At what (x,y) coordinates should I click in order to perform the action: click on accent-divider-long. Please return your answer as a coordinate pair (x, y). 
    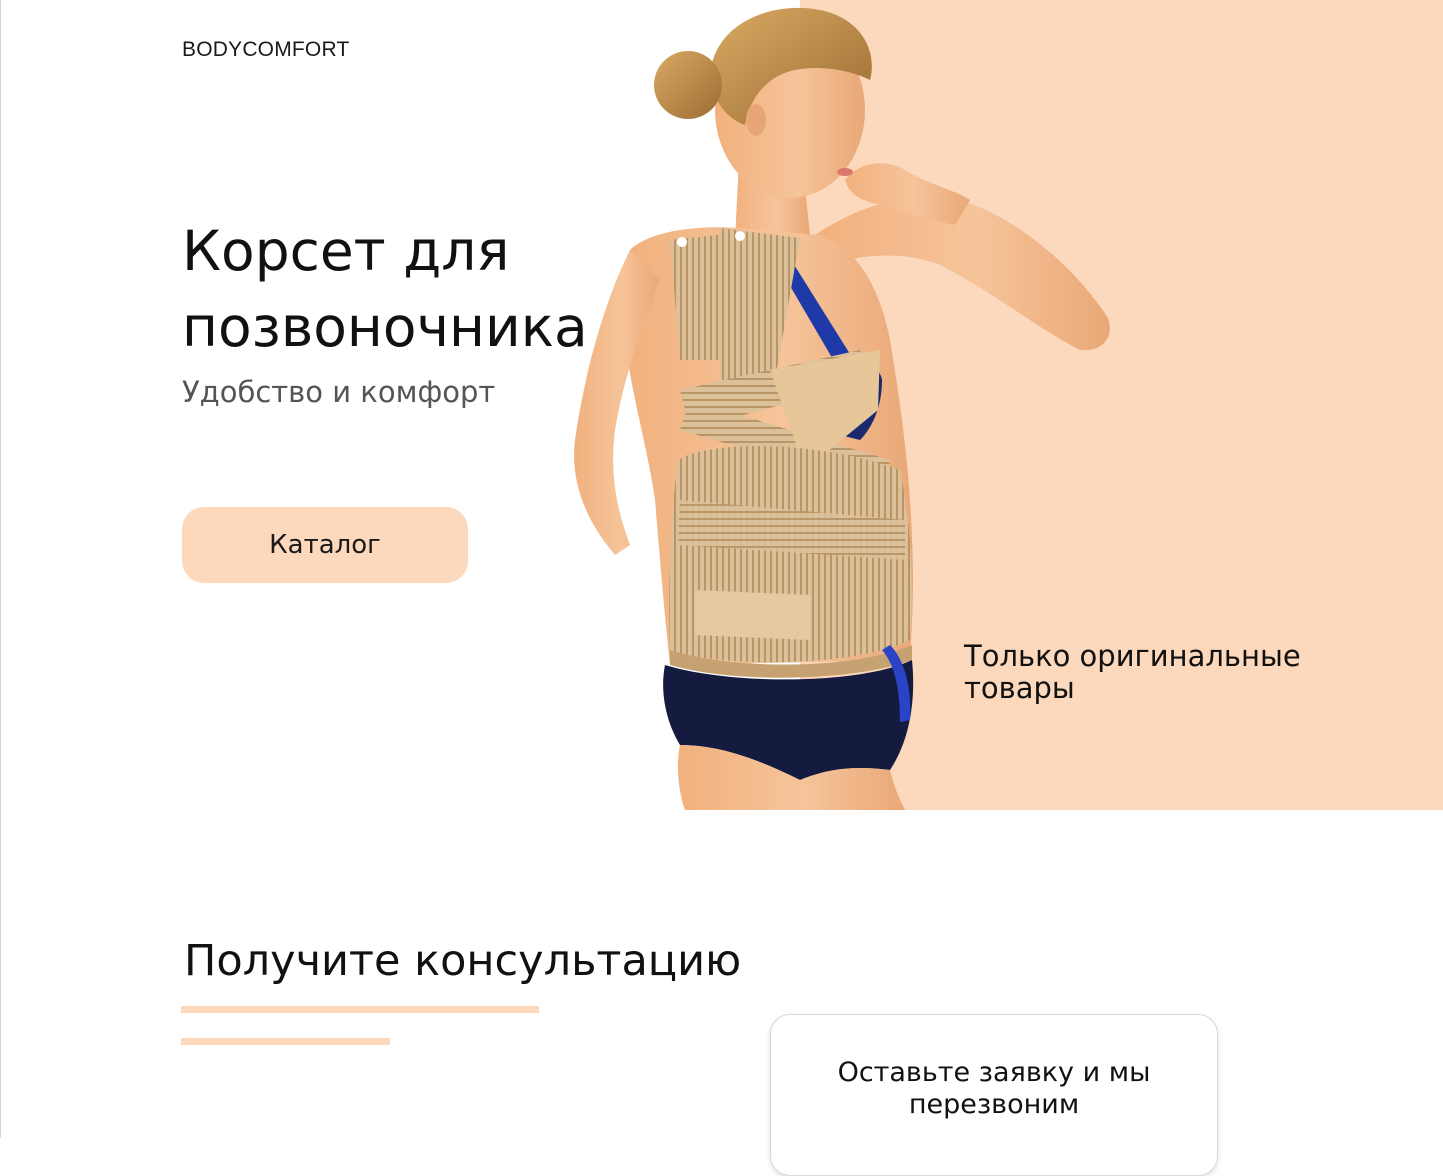
    Looking at the image, I should click on (360, 1009).